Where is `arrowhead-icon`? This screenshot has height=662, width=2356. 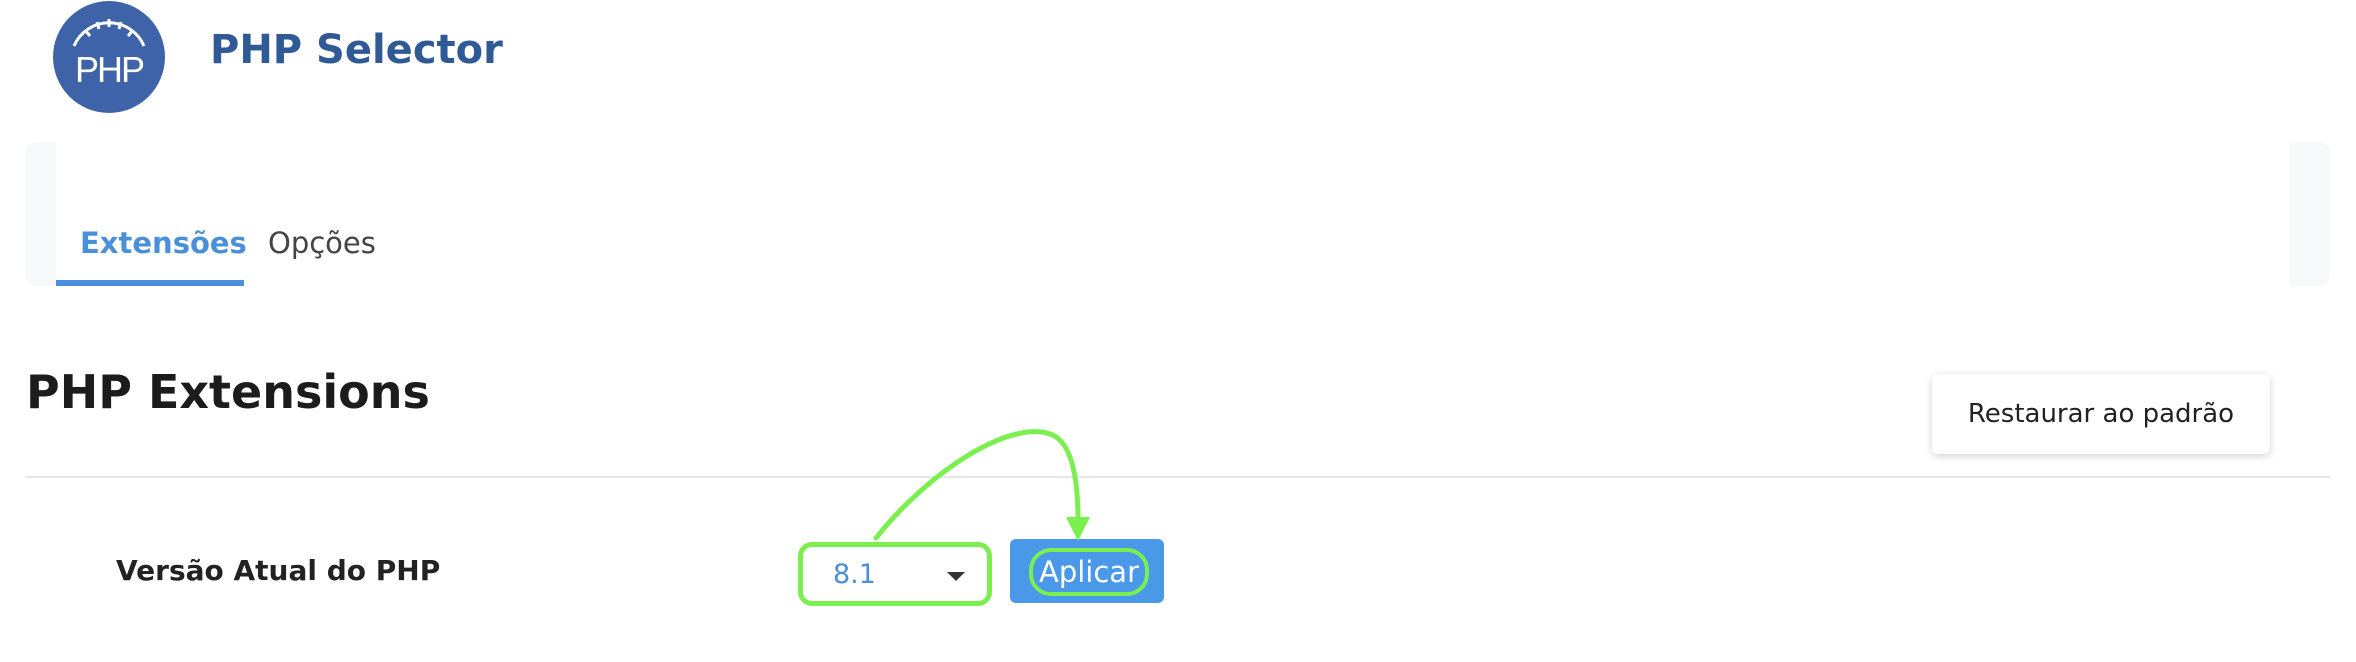
arrowhead-icon is located at coordinates (1078, 529).